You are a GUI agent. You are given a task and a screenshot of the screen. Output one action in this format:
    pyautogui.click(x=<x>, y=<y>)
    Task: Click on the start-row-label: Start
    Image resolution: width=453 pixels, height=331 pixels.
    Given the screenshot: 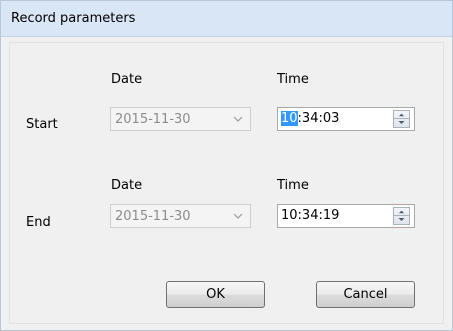 What is the action you would take?
    pyautogui.click(x=42, y=124)
    